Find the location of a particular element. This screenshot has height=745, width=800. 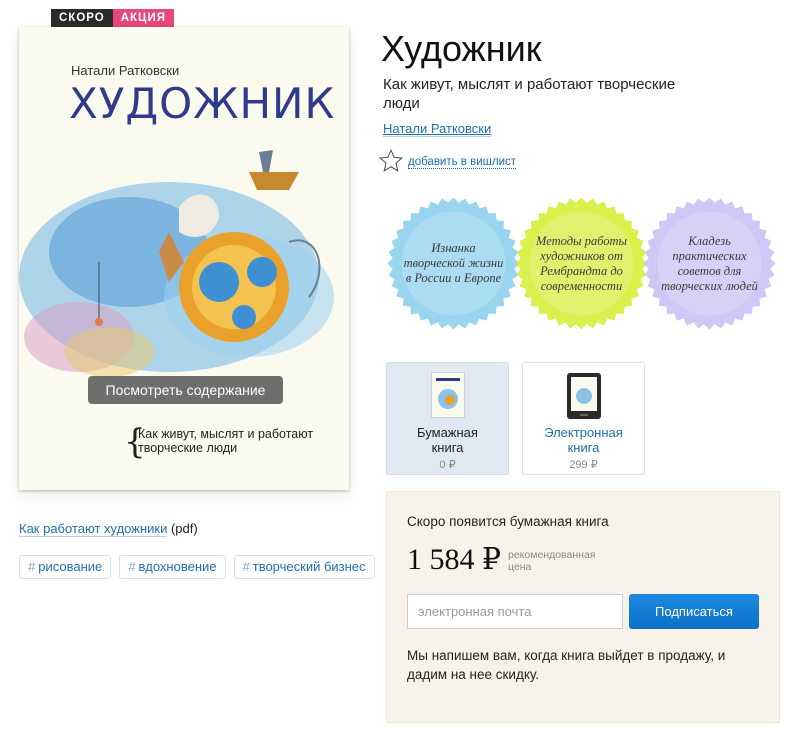

tag-inspiration: # вдохновение is located at coordinates (172, 567).